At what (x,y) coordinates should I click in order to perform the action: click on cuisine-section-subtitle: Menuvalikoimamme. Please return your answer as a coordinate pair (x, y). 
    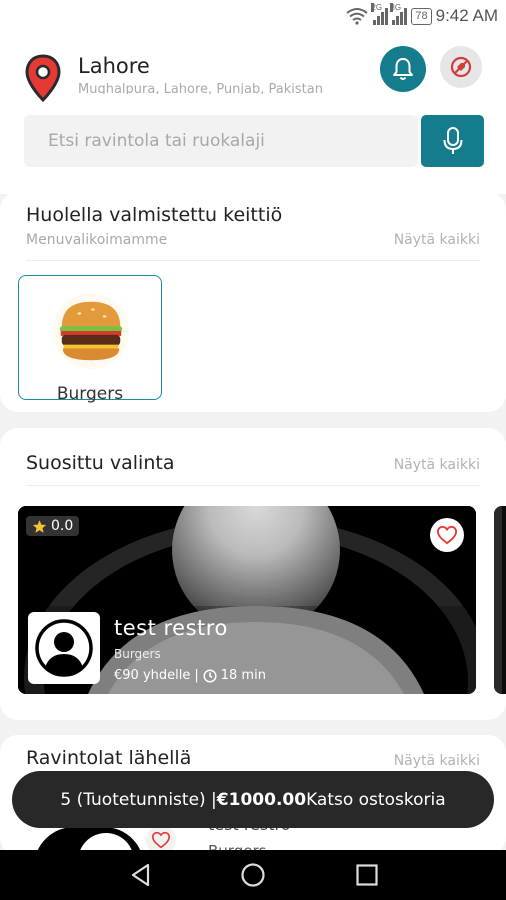
    Looking at the image, I should click on (97, 240).